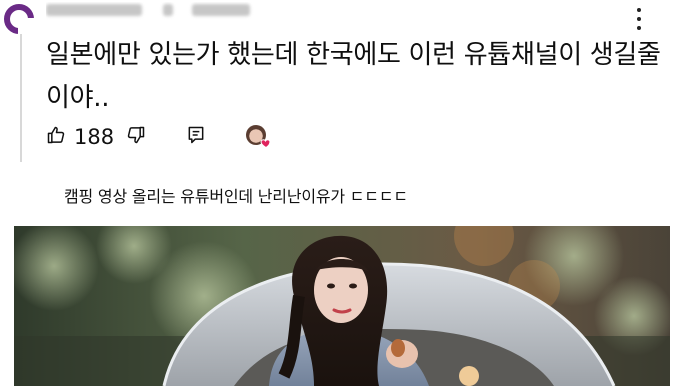 This screenshot has width=700, height=386. Describe the element at coordinates (21, 96) in the screenshot. I see `thread-line` at that location.